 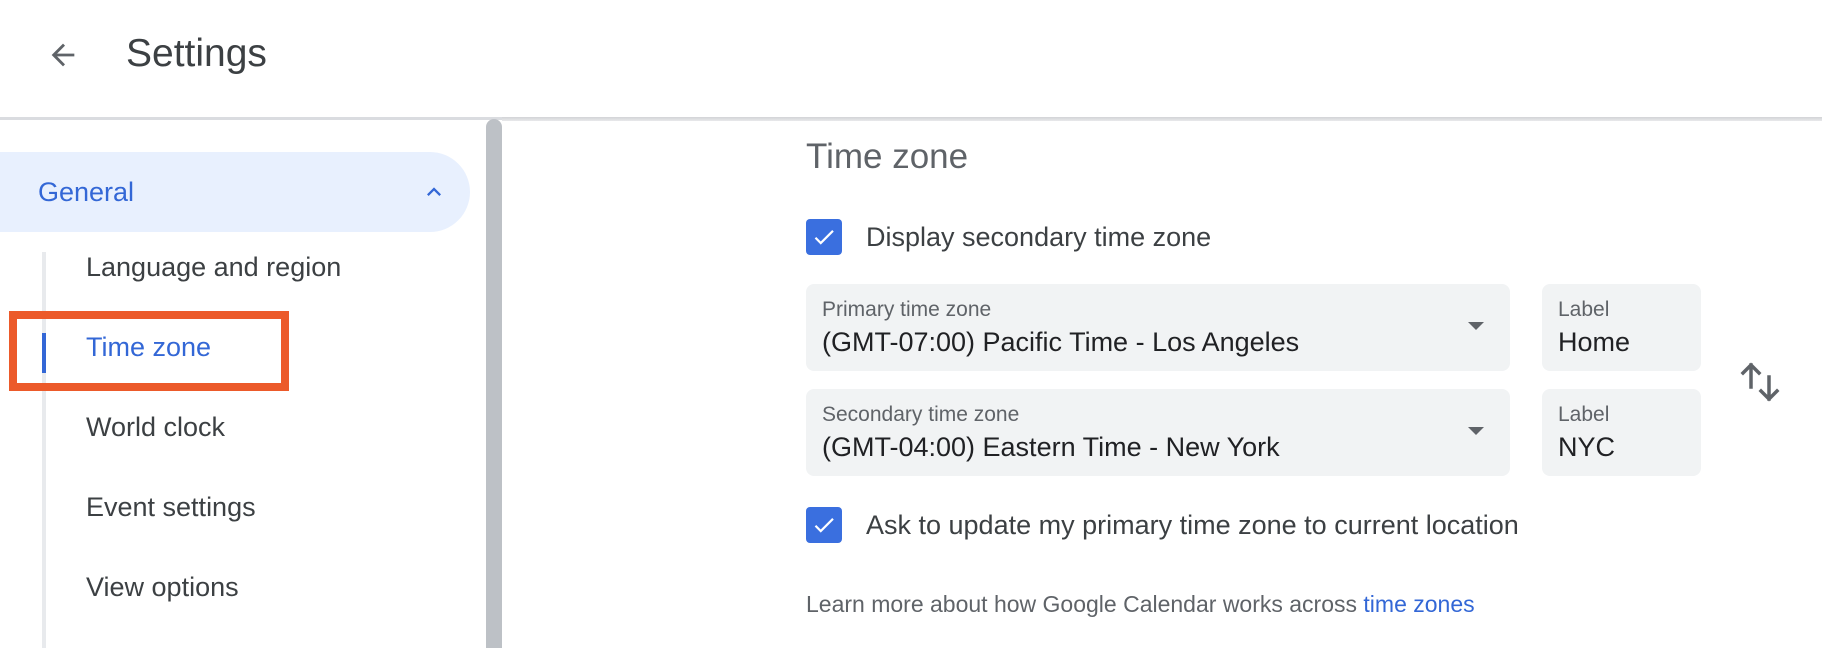 What do you see at coordinates (494, 383) in the screenshot?
I see `sidebar-scrollbar` at bounding box center [494, 383].